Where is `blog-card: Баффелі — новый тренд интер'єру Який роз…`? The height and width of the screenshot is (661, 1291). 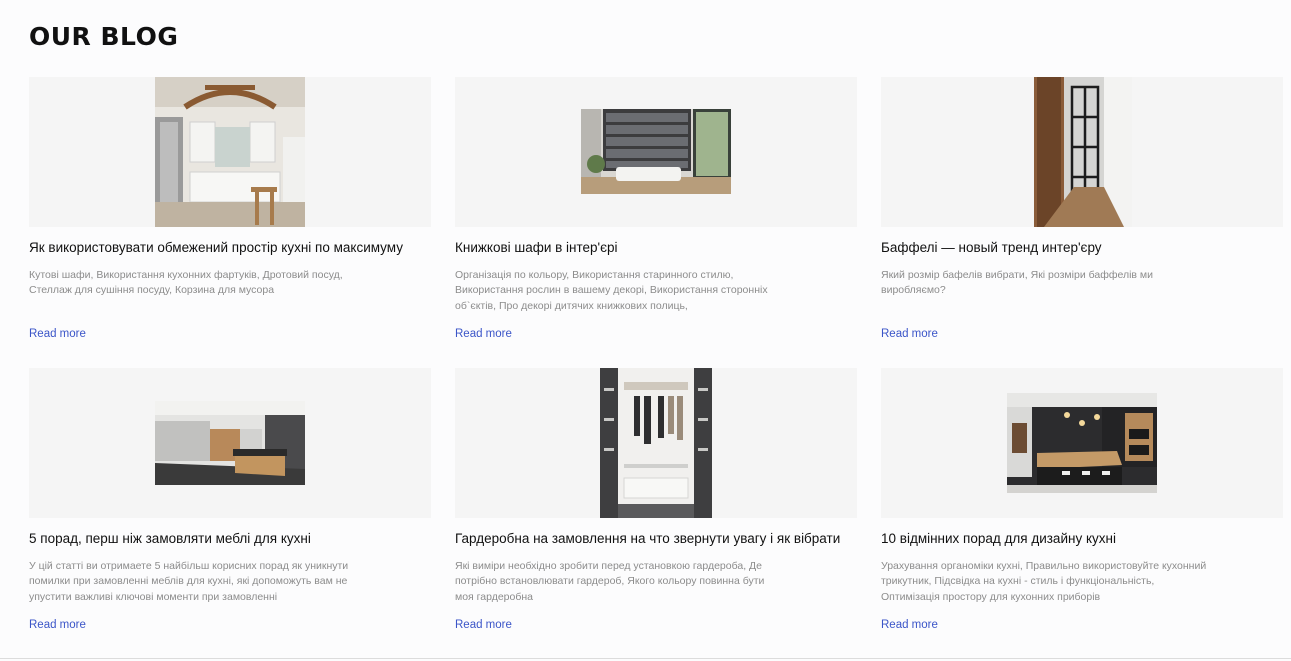 blog-card: Баффелі — новый тренд интер'єру Який роз… is located at coordinates (1082, 212).